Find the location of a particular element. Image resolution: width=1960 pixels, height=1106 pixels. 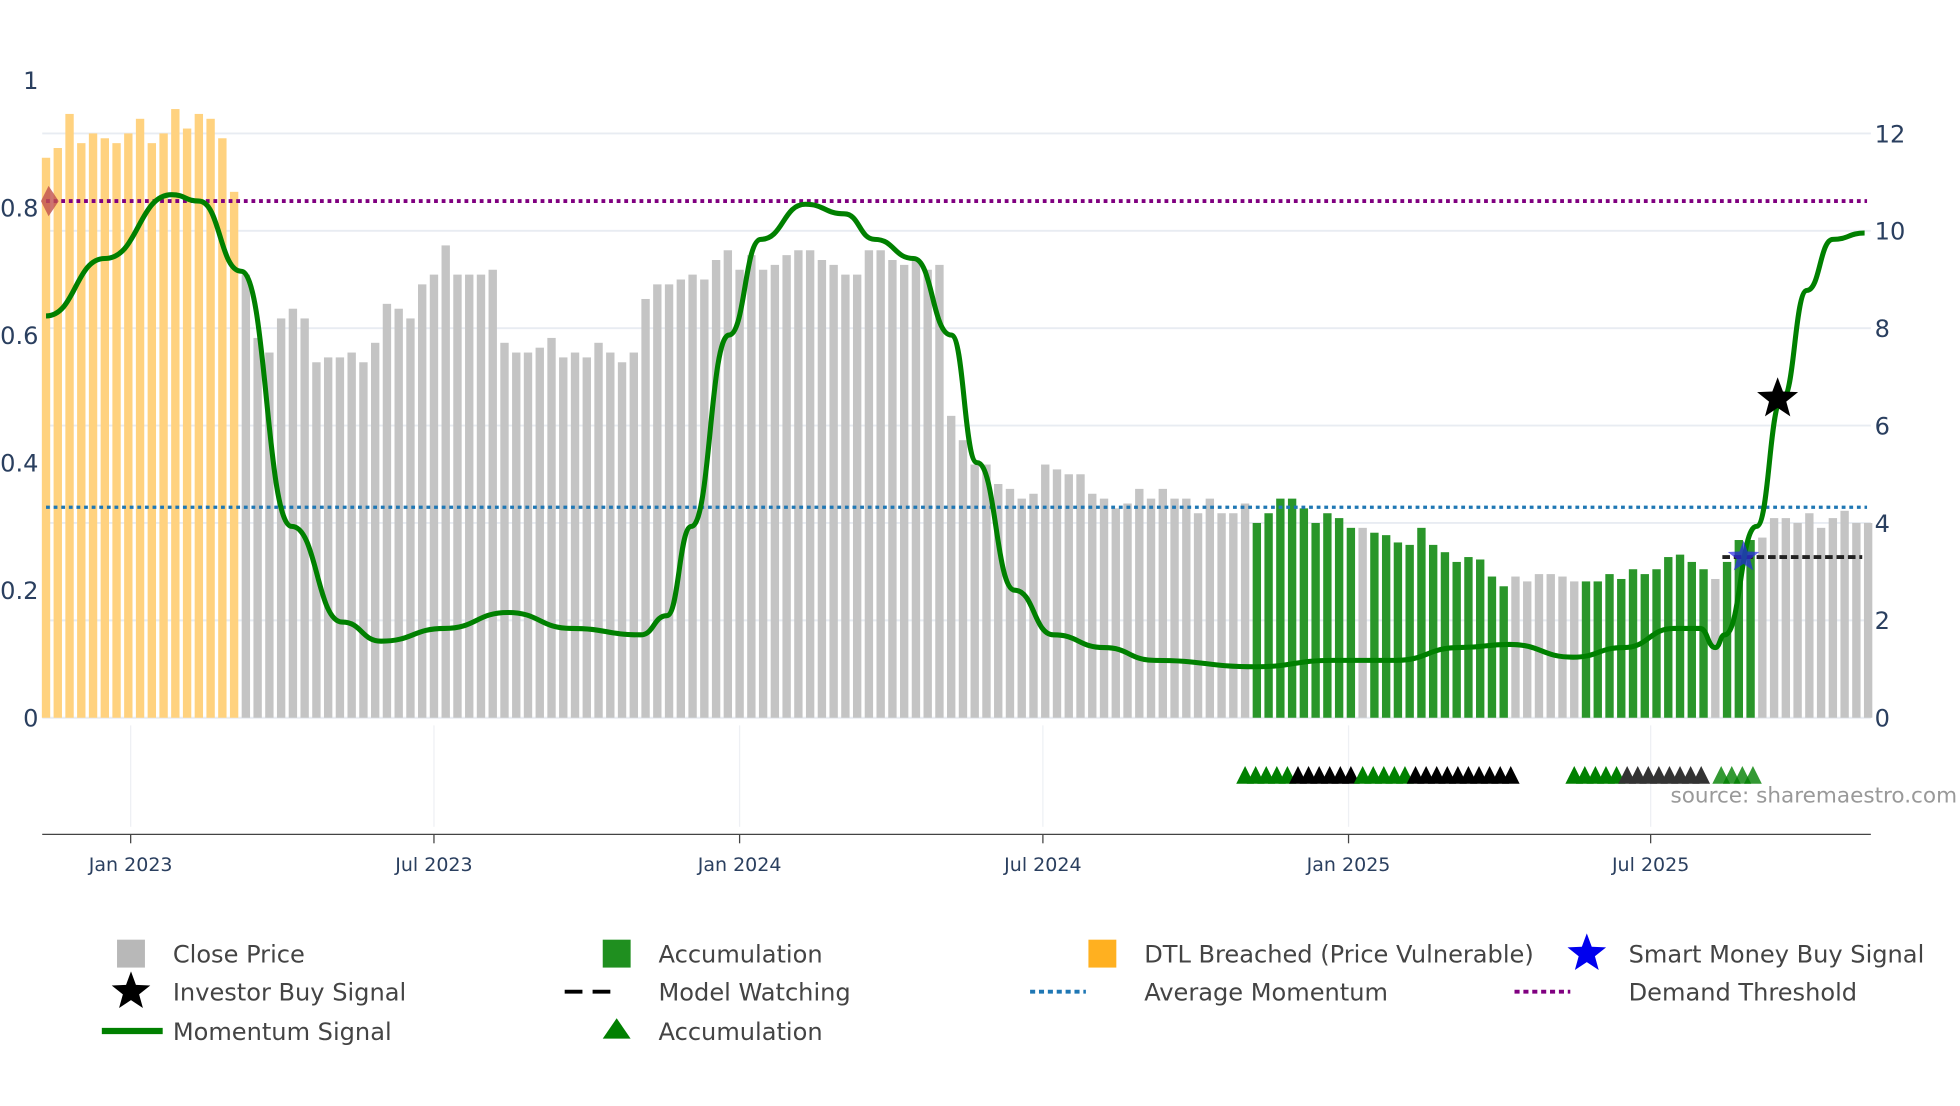

left-tick-label: 0 is located at coordinates (30, 719).